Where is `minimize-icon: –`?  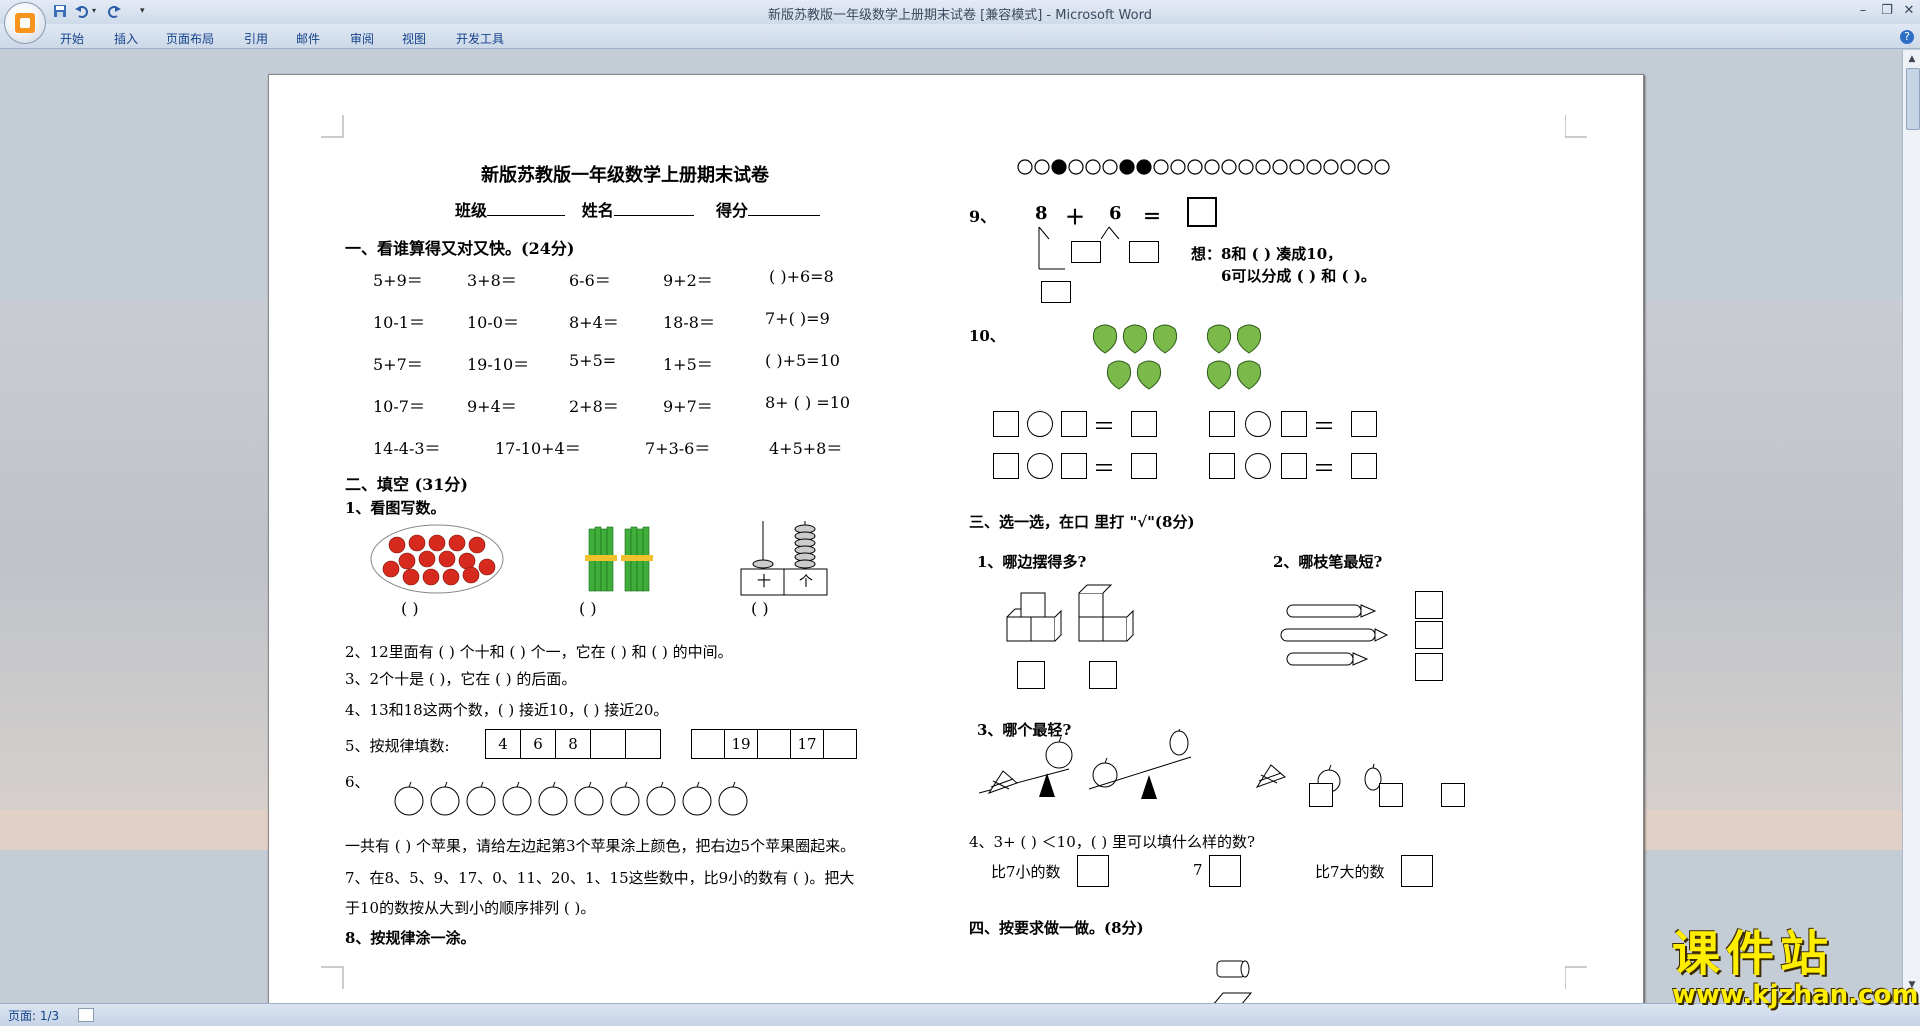
minimize-icon: – is located at coordinates (1863, 11).